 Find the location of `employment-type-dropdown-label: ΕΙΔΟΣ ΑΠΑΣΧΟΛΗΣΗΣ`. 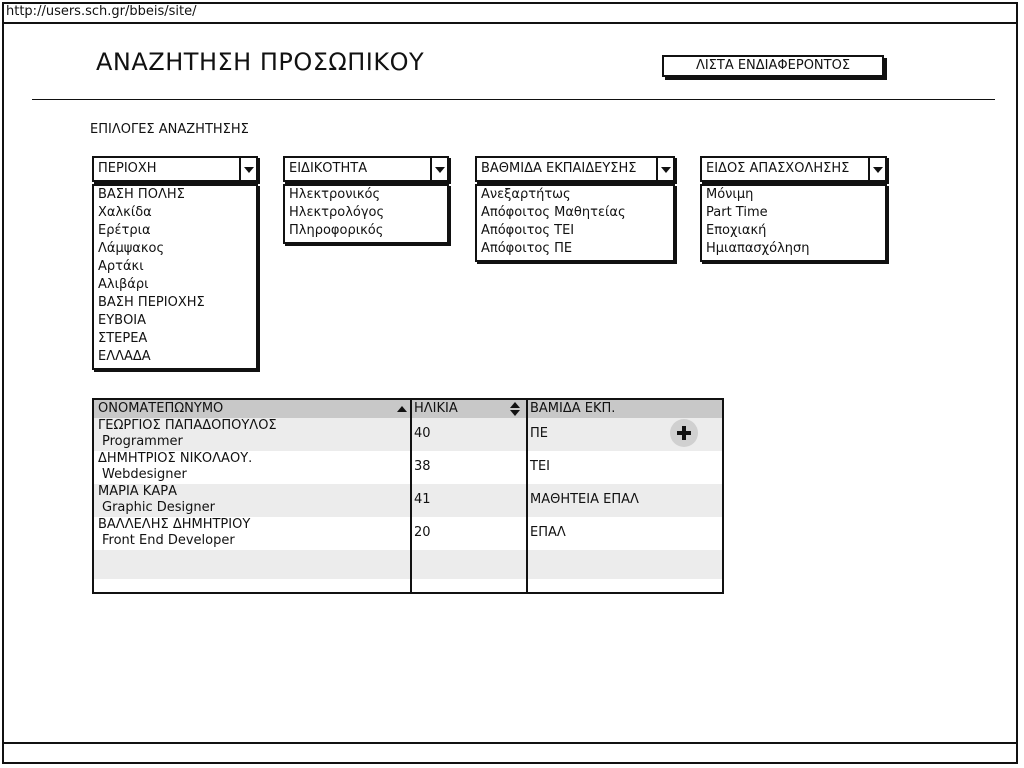

employment-type-dropdown-label: ΕΙΔΟΣ ΑΠΑΣΧΟΛΗΣΗΣ is located at coordinates (778, 168).